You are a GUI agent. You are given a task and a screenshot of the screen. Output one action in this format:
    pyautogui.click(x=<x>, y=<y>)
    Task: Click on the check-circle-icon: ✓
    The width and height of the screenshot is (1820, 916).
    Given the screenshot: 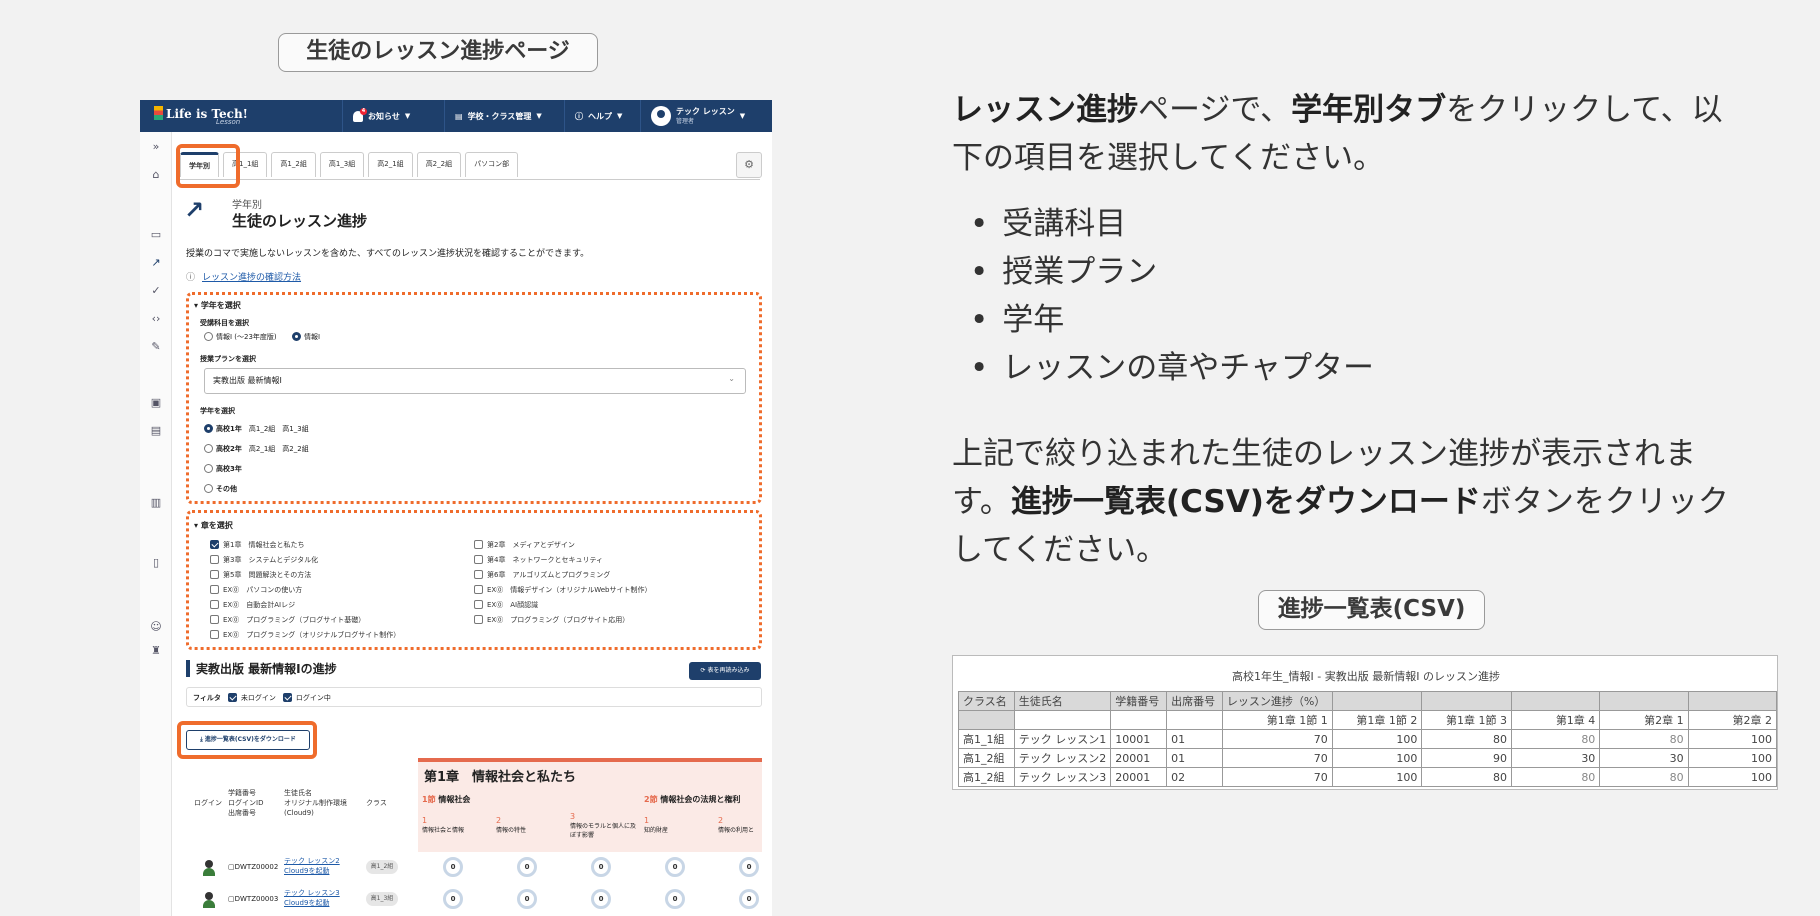 What is the action you would take?
    pyautogui.click(x=156, y=291)
    